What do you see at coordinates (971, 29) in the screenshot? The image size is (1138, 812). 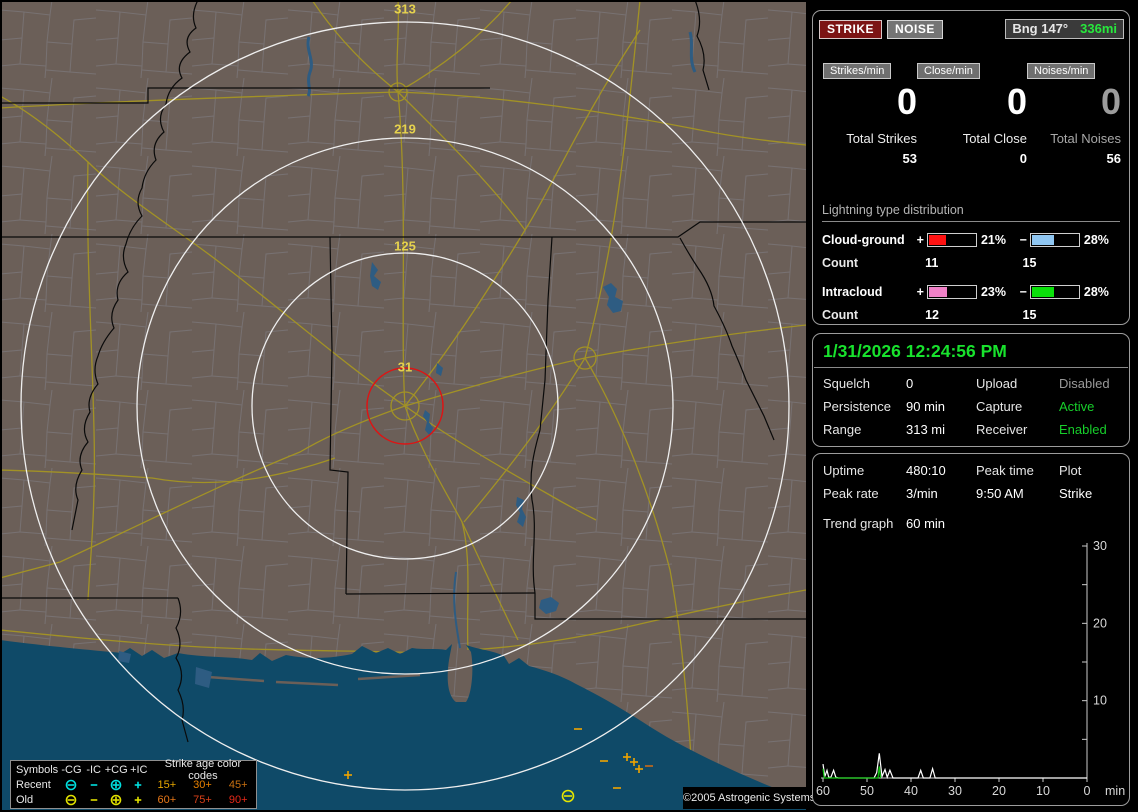 I see `toolbar: STRIKE NOISE Bng 147° 336mi` at bounding box center [971, 29].